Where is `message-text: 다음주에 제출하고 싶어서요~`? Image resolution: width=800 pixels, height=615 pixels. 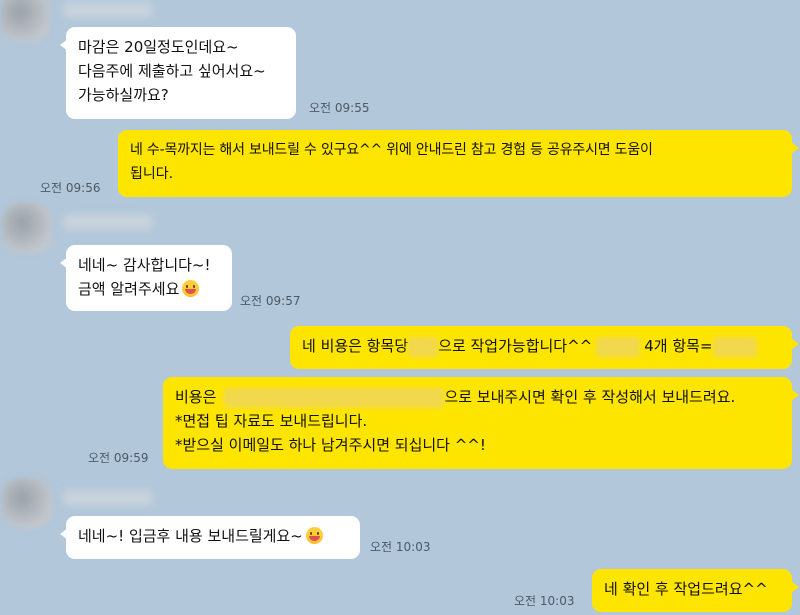 message-text: 다음주에 제출하고 싶어서요~ is located at coordinates (172, 71).